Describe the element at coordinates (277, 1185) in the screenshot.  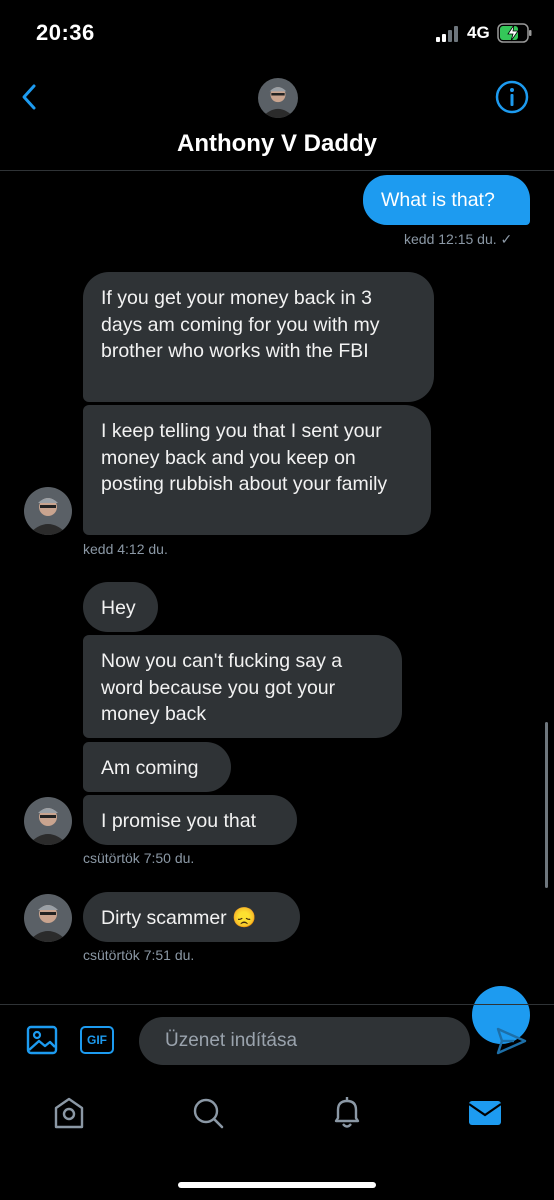
I see `home-indicator` at that location.